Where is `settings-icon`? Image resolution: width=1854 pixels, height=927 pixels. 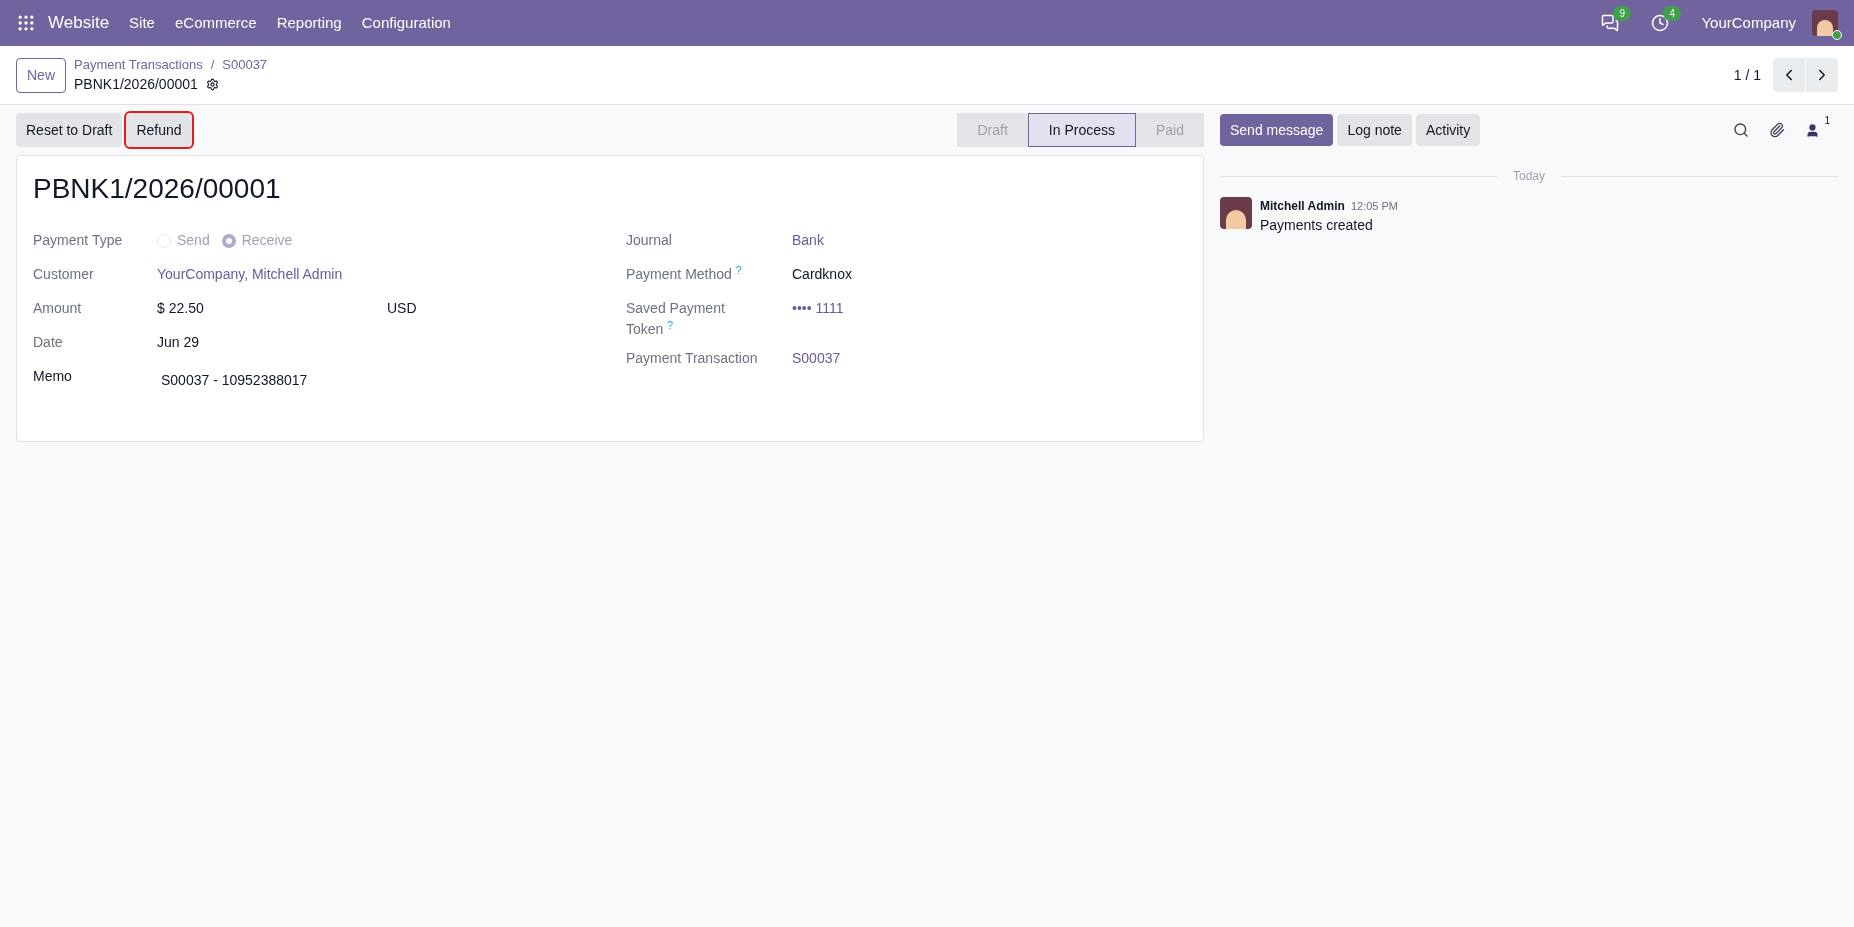
settings-icon is located at coordinates (212, 85).